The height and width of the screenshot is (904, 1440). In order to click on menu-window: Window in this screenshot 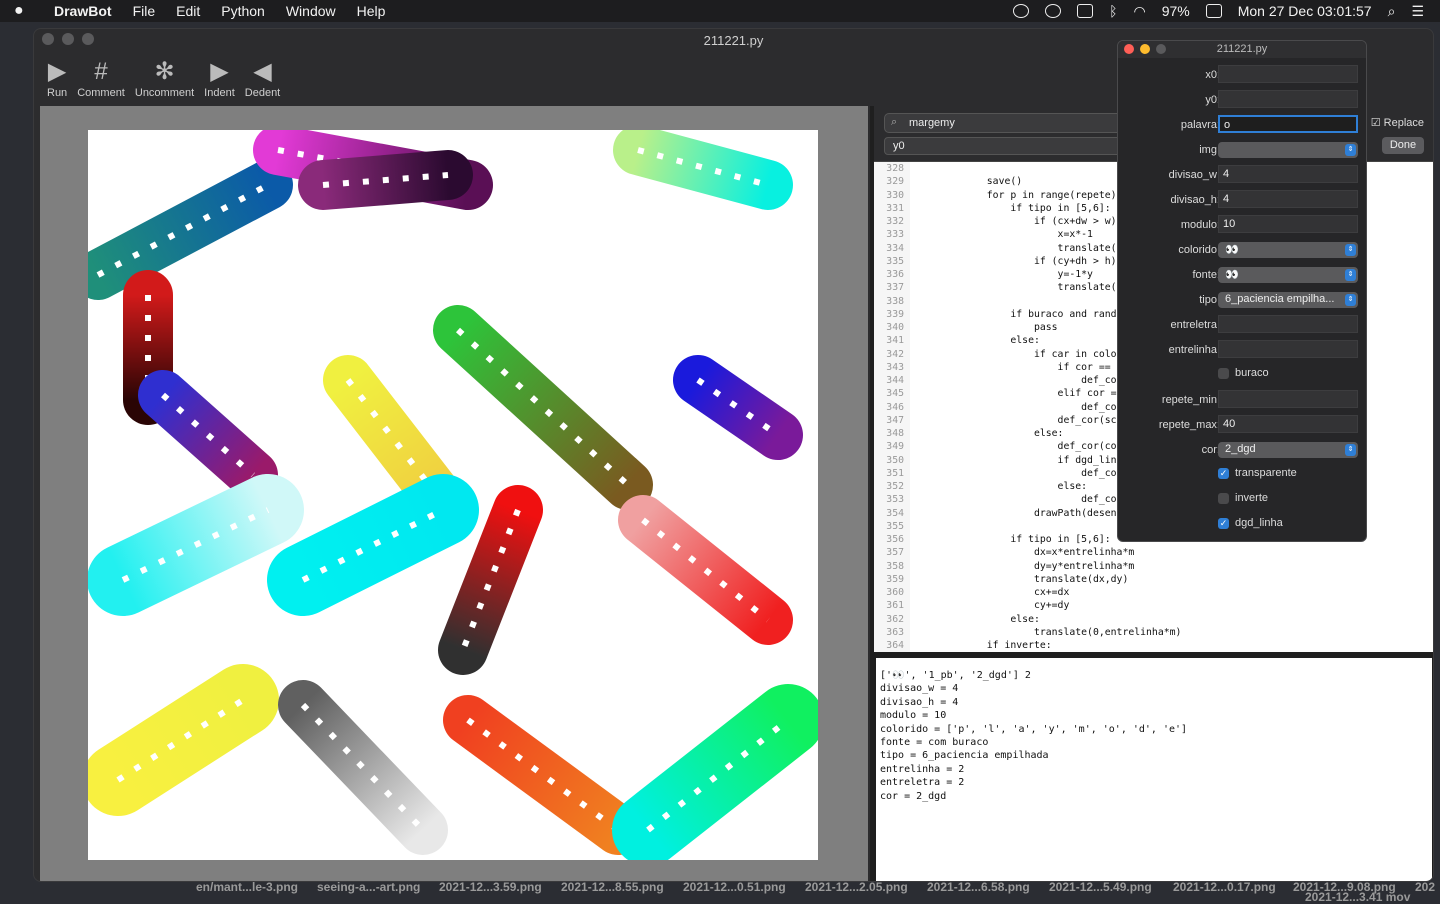, I will do `click(311, 11)`.